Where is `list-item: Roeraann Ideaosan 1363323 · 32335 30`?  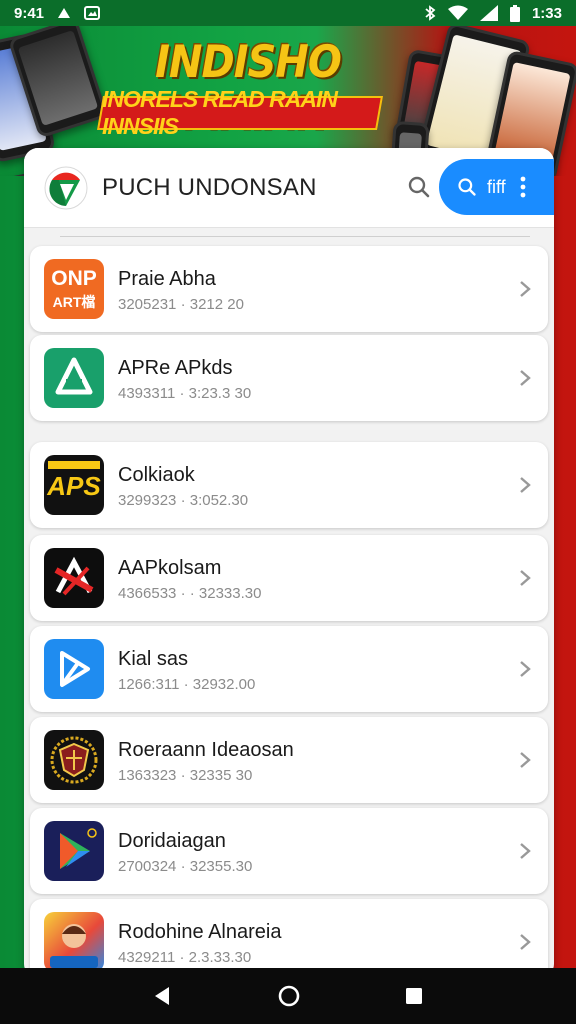 list-item: Roeraann Ideaosan 1363323 · 32335 30 is located at coordinates (289, 760).